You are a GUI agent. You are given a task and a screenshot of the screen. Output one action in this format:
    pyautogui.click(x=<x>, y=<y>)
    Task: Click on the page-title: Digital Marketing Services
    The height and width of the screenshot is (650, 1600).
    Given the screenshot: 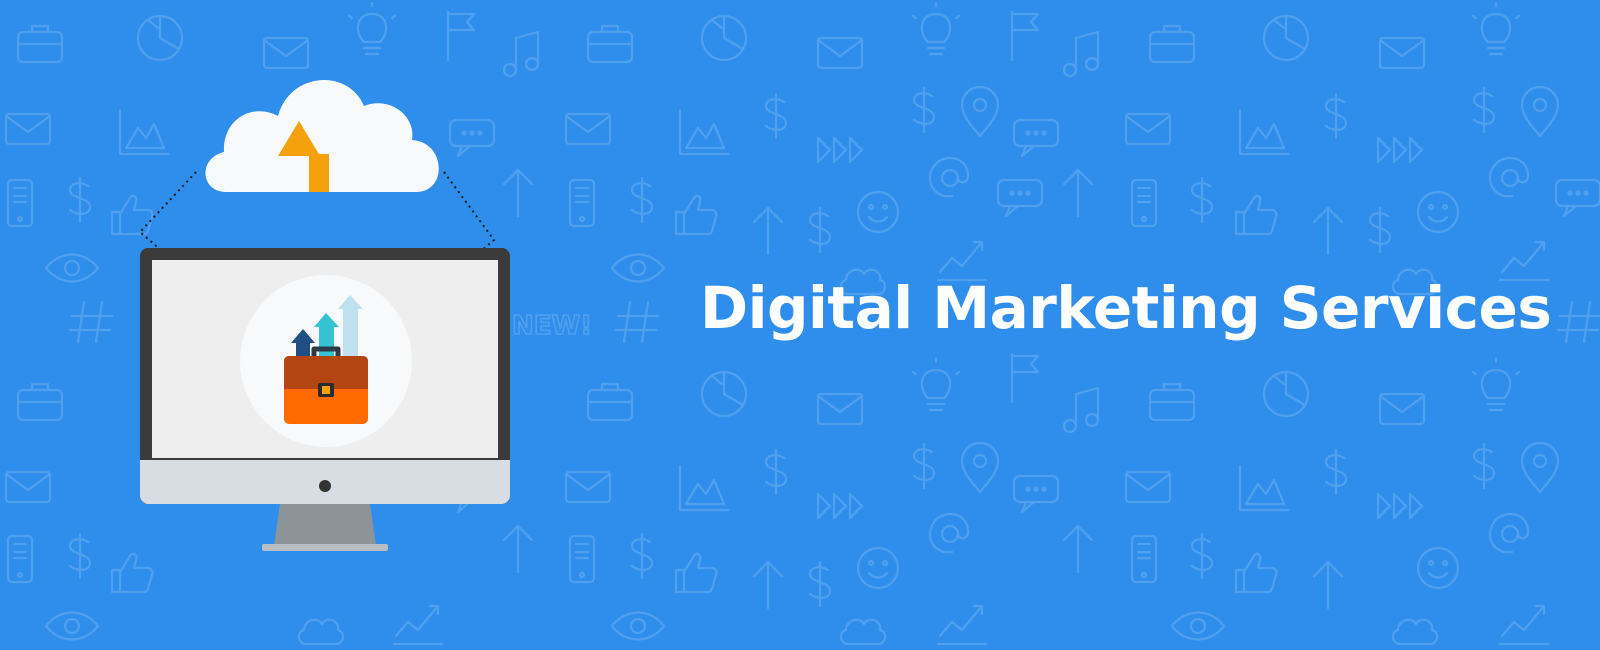 What is the action you would take?
    pyautogui.click(x=1126, y=308)
    